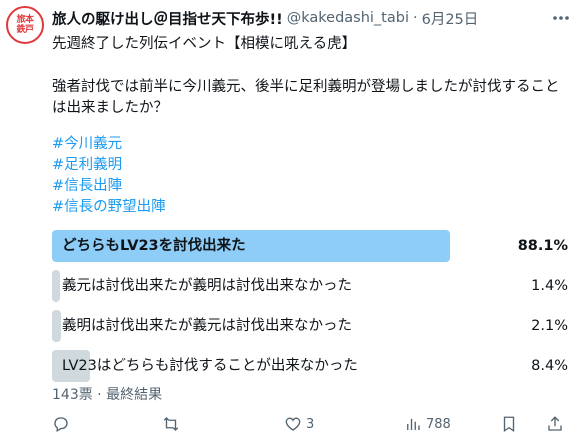 The width and height of the screenshot is (583, 440). Describe the element at coordinates (312, 246) in the screenshot. I see `poll-option: どちらもLV23を討伐出来た 88.1%` at that location.